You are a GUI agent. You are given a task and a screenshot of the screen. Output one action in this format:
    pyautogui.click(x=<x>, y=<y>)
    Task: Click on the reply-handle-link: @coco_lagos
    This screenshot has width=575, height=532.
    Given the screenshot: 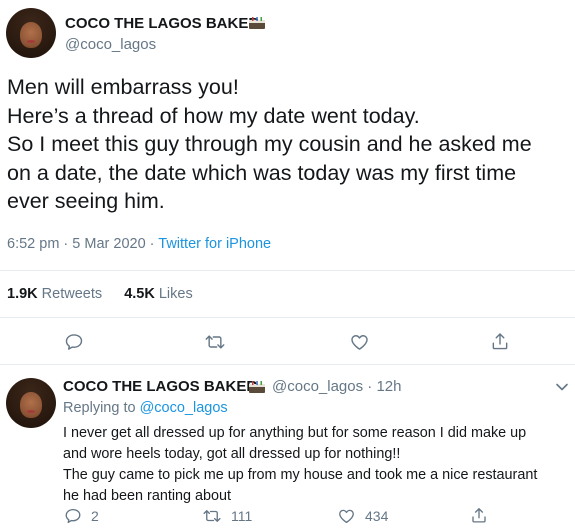 What is the action you would take?
    pyautogui.click(x=317, y=386)
    